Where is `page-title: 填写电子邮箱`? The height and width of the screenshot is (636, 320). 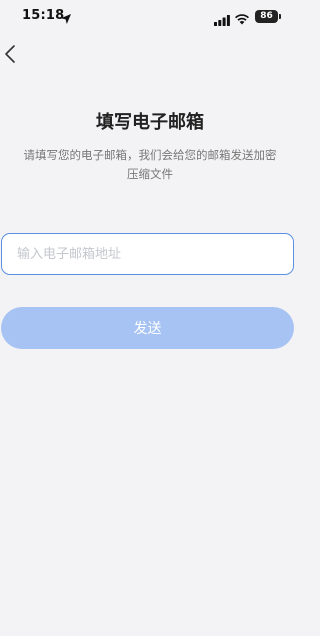 page-title: 填写电子邮箱 is located at coordinates (150, 122).